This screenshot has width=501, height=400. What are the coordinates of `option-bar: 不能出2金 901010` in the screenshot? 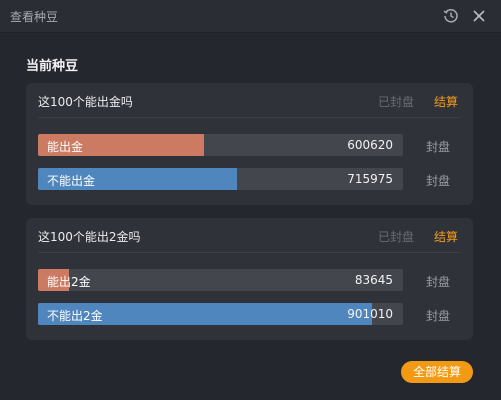 It's located at (220, 314).